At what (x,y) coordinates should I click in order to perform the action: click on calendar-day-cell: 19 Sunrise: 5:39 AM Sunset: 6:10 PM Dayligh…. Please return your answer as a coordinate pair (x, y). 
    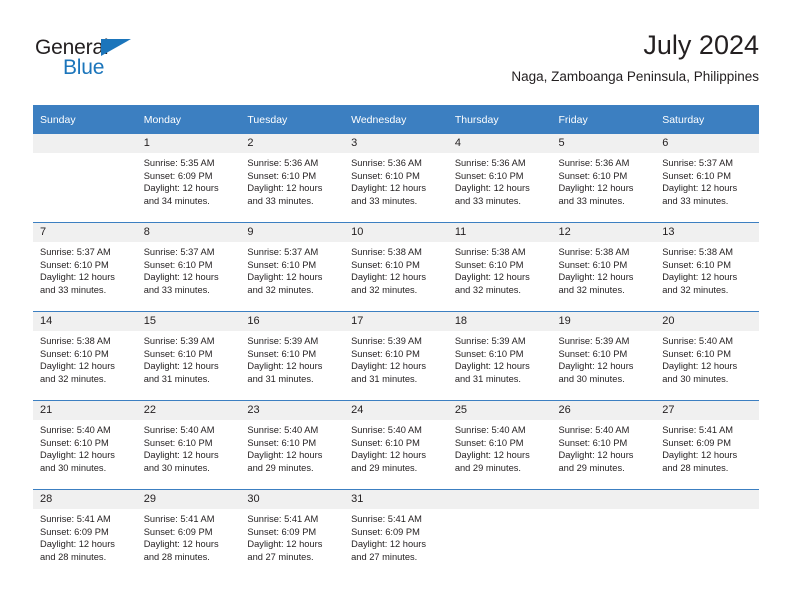
    Looking at the image, I should click on (603, 356).